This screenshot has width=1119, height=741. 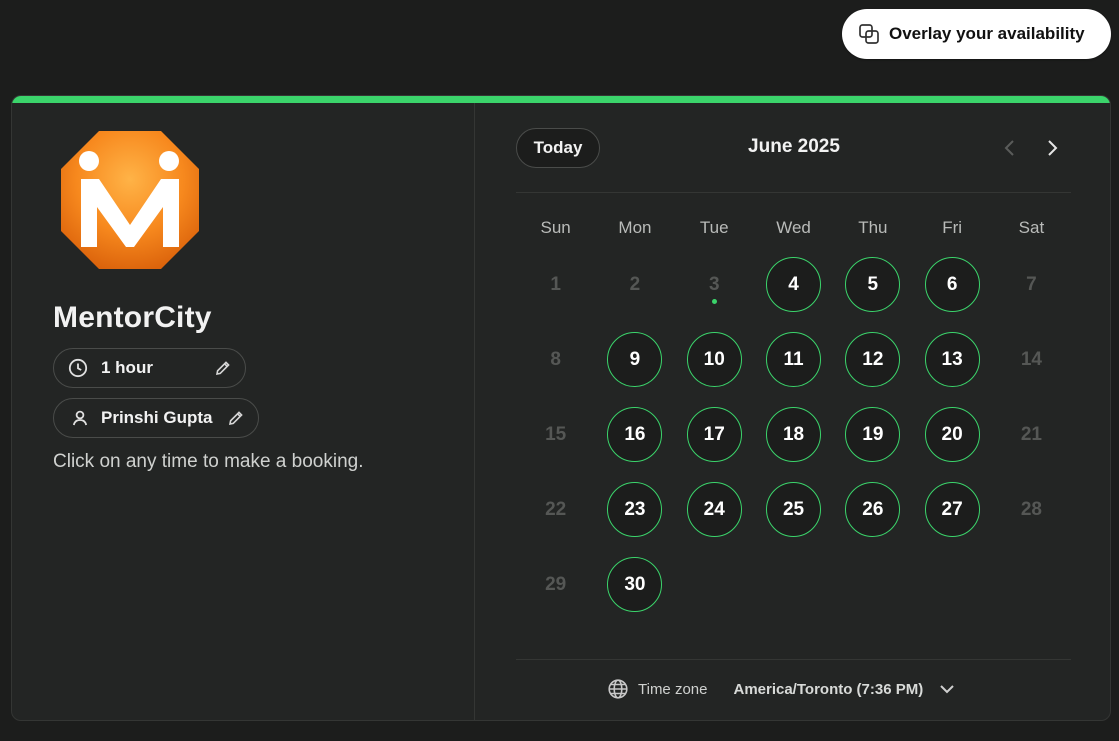 I want to click on day-button-17: 17, so click(x=714, y=434).